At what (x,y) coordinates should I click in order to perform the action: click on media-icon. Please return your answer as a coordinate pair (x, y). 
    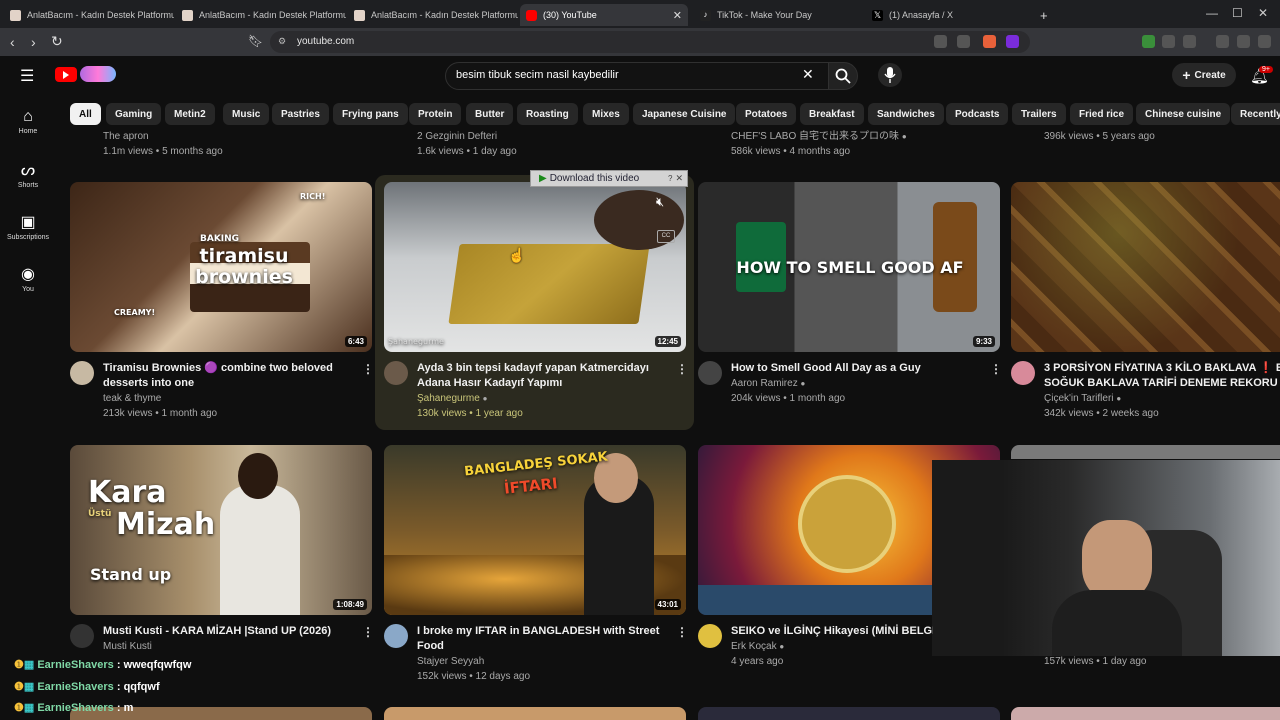
    Looking at the image, I should click on (1222, 41).